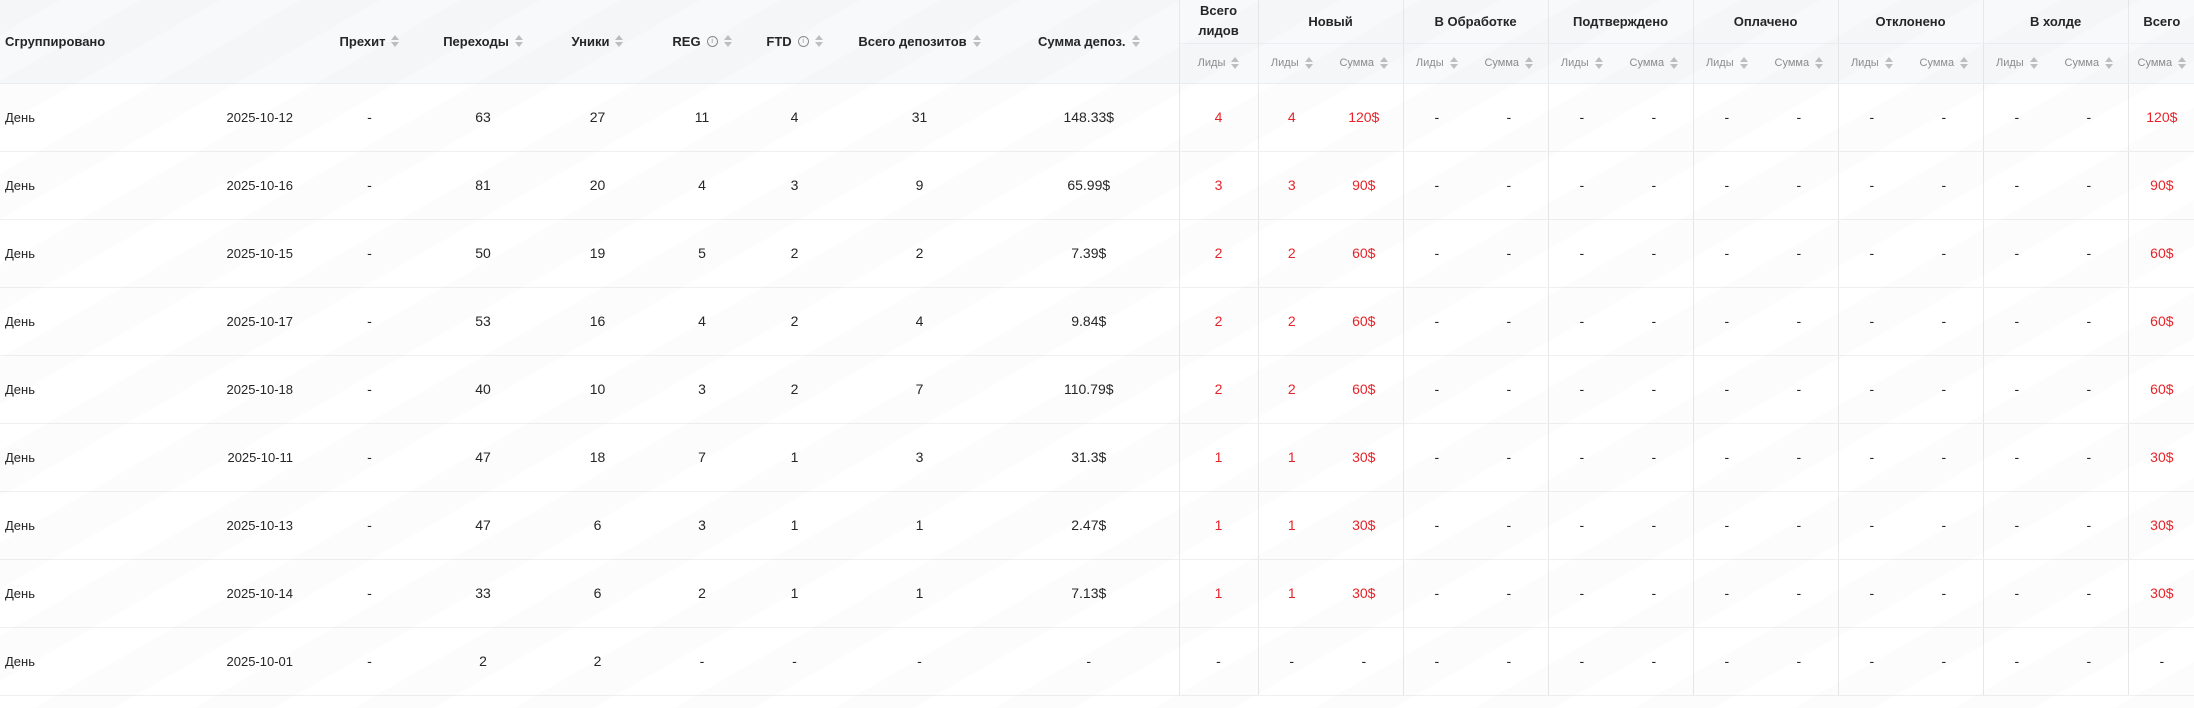  What do you see at coordinates (920, 117) in the screenshot?
I see `cell-total-deposits: 31` at bounding box center [920, 117].